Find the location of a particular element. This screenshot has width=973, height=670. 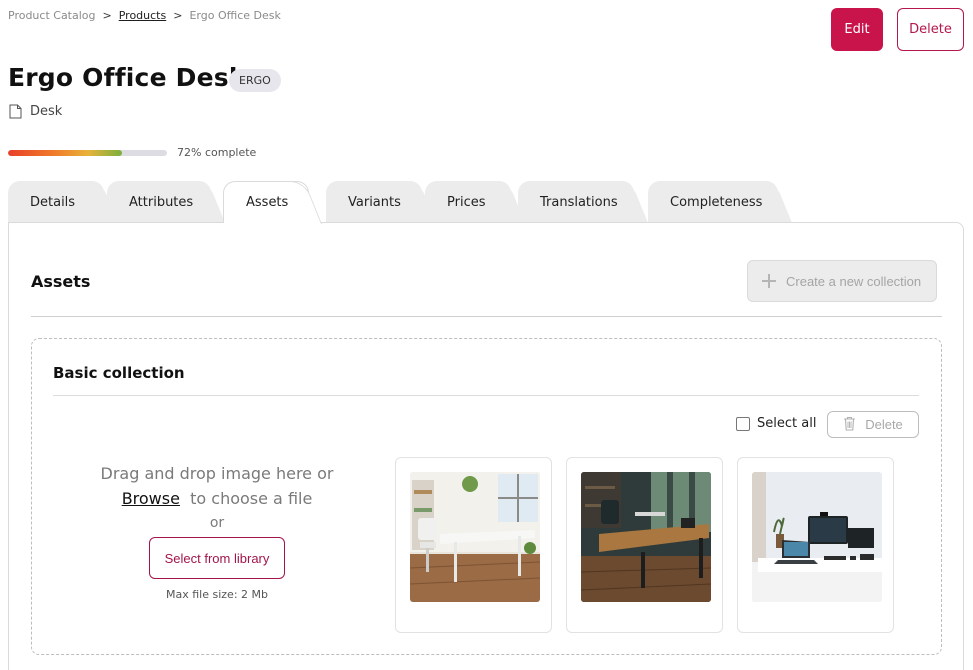

drop-text: Drag and drop image here or is located at coordinates (217, 473).